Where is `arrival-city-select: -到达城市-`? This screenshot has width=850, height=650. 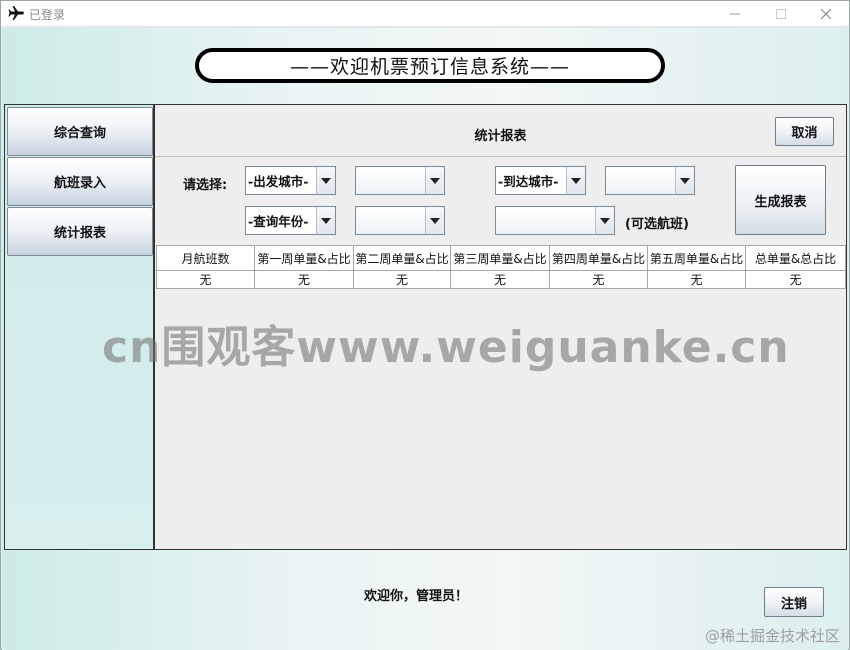 arrival-city-select: -到达城市- is located at coordinates (540, 180).